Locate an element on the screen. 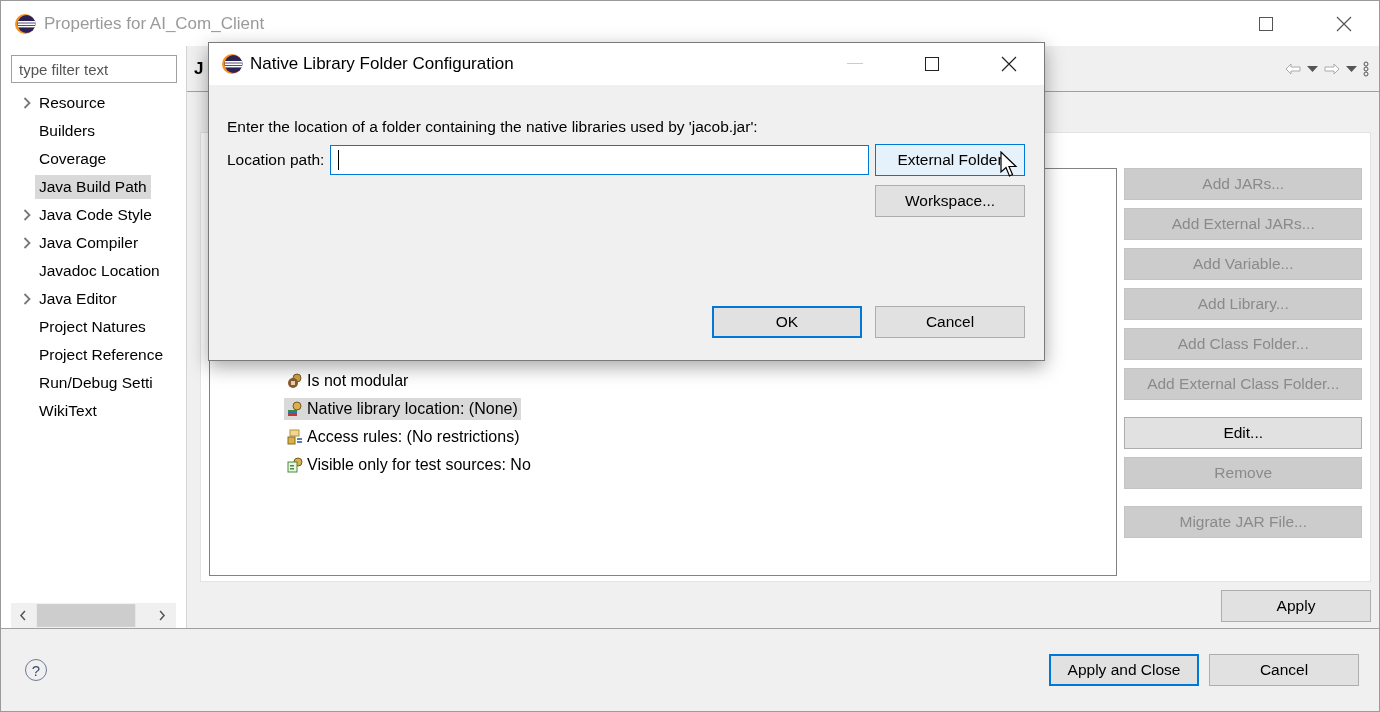 This screenshot has height=712, width=1380. tree-item: Is not modular is located at coordinates (348, 381).